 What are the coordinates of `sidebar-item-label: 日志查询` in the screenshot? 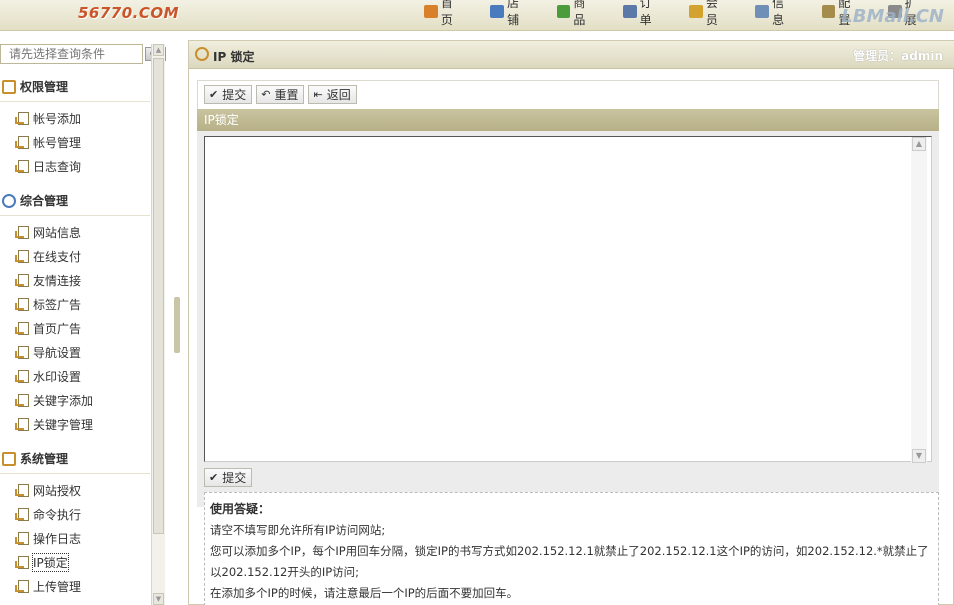 It's located at (57, 166).